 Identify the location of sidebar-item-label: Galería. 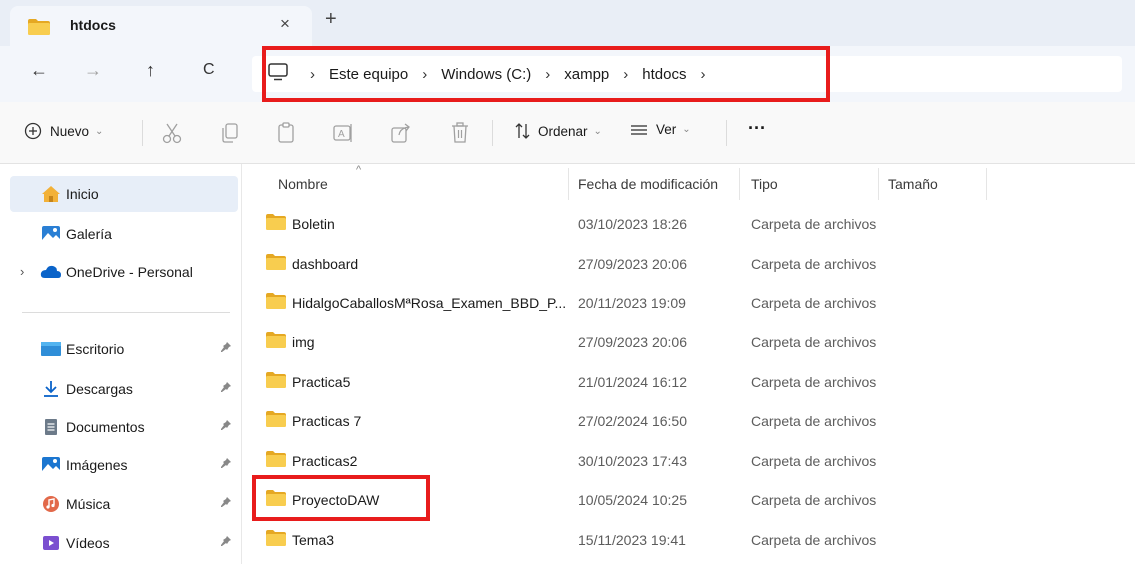
(89, 234).